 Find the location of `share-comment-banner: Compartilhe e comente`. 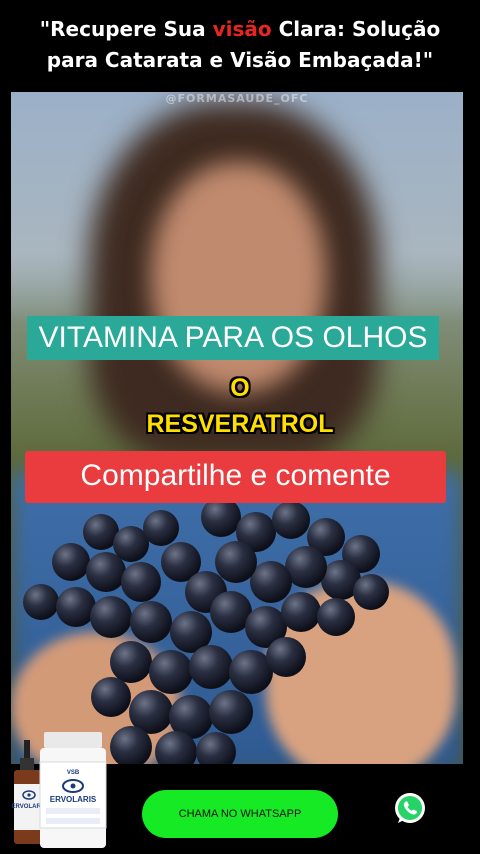

share-comment-banner: Compartilhe e comente is located at coordinates (235, 477).